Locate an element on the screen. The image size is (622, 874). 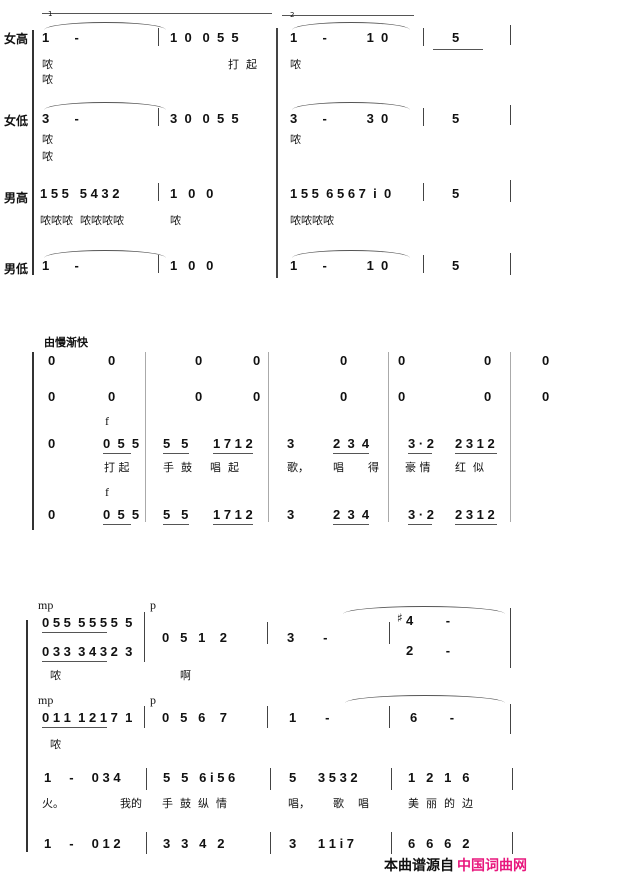
lyric-text: 手 鼓 is located at coordinates (177, 467).